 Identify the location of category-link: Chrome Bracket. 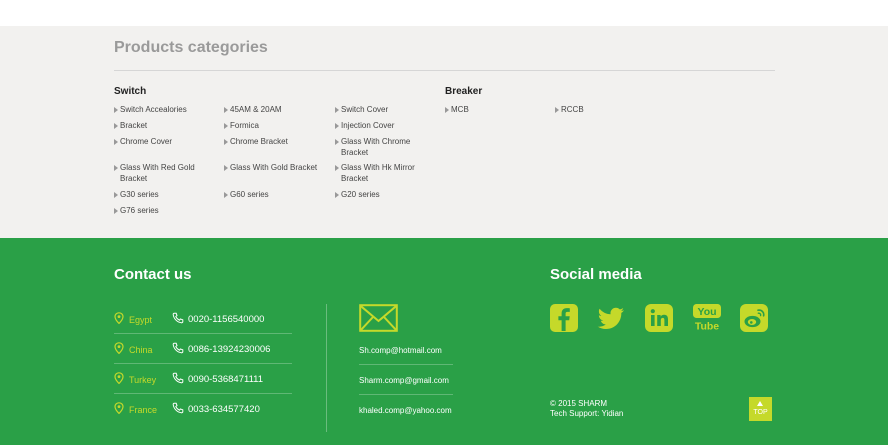
(277, 142).